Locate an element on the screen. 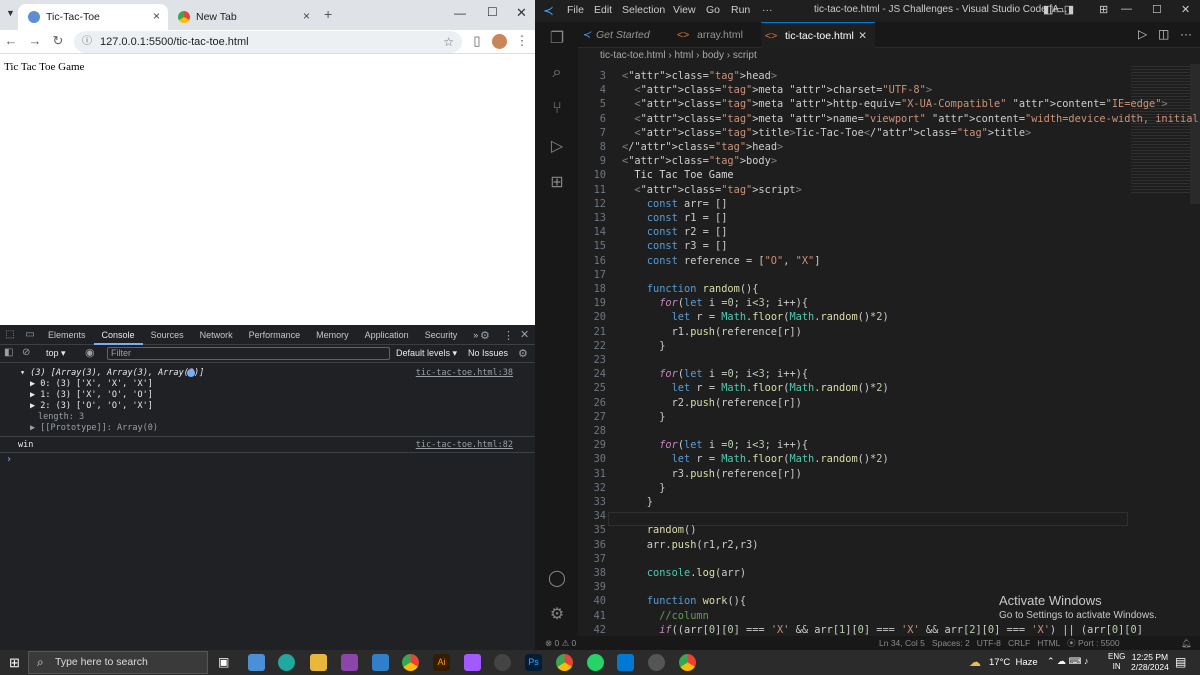 Image resolution: width=1200 pixels, height=675 pixels. code-line: console.log(arr) is located at coordinates (684, 573).